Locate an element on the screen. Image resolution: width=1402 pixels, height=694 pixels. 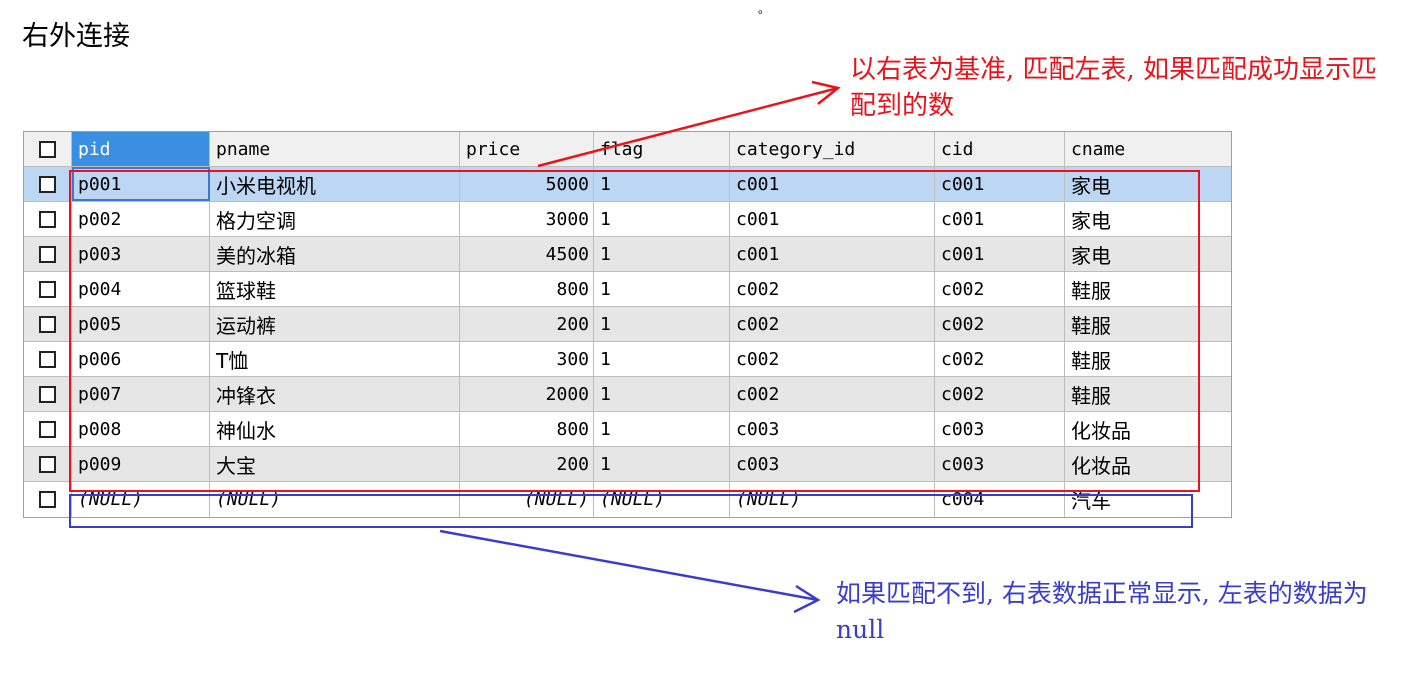
red-arrow is located at coordinates (689, 124).